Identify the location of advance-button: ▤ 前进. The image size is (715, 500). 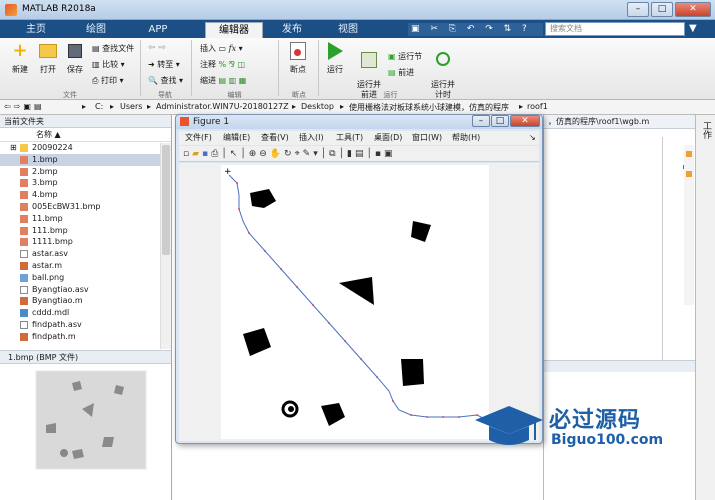
(401, 72).